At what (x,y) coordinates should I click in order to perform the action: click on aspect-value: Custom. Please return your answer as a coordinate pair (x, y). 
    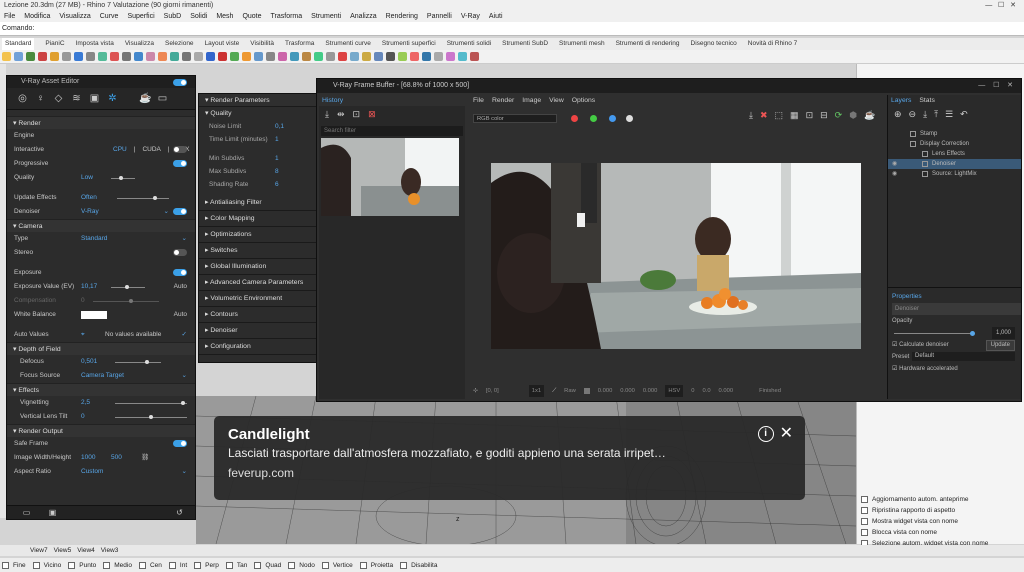
    Looking at the image, I should click on (92, 472).